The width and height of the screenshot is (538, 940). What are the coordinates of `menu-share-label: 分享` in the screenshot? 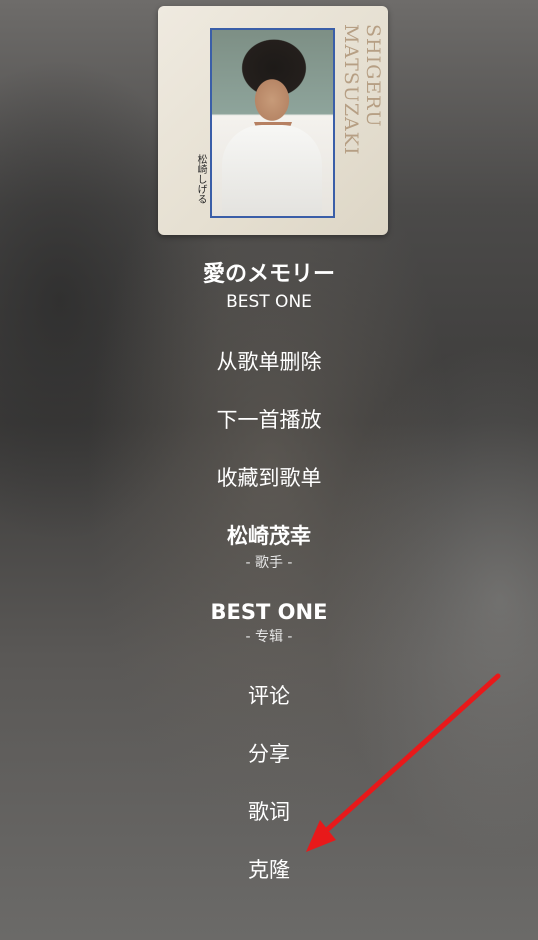 It's located at (269, 754).